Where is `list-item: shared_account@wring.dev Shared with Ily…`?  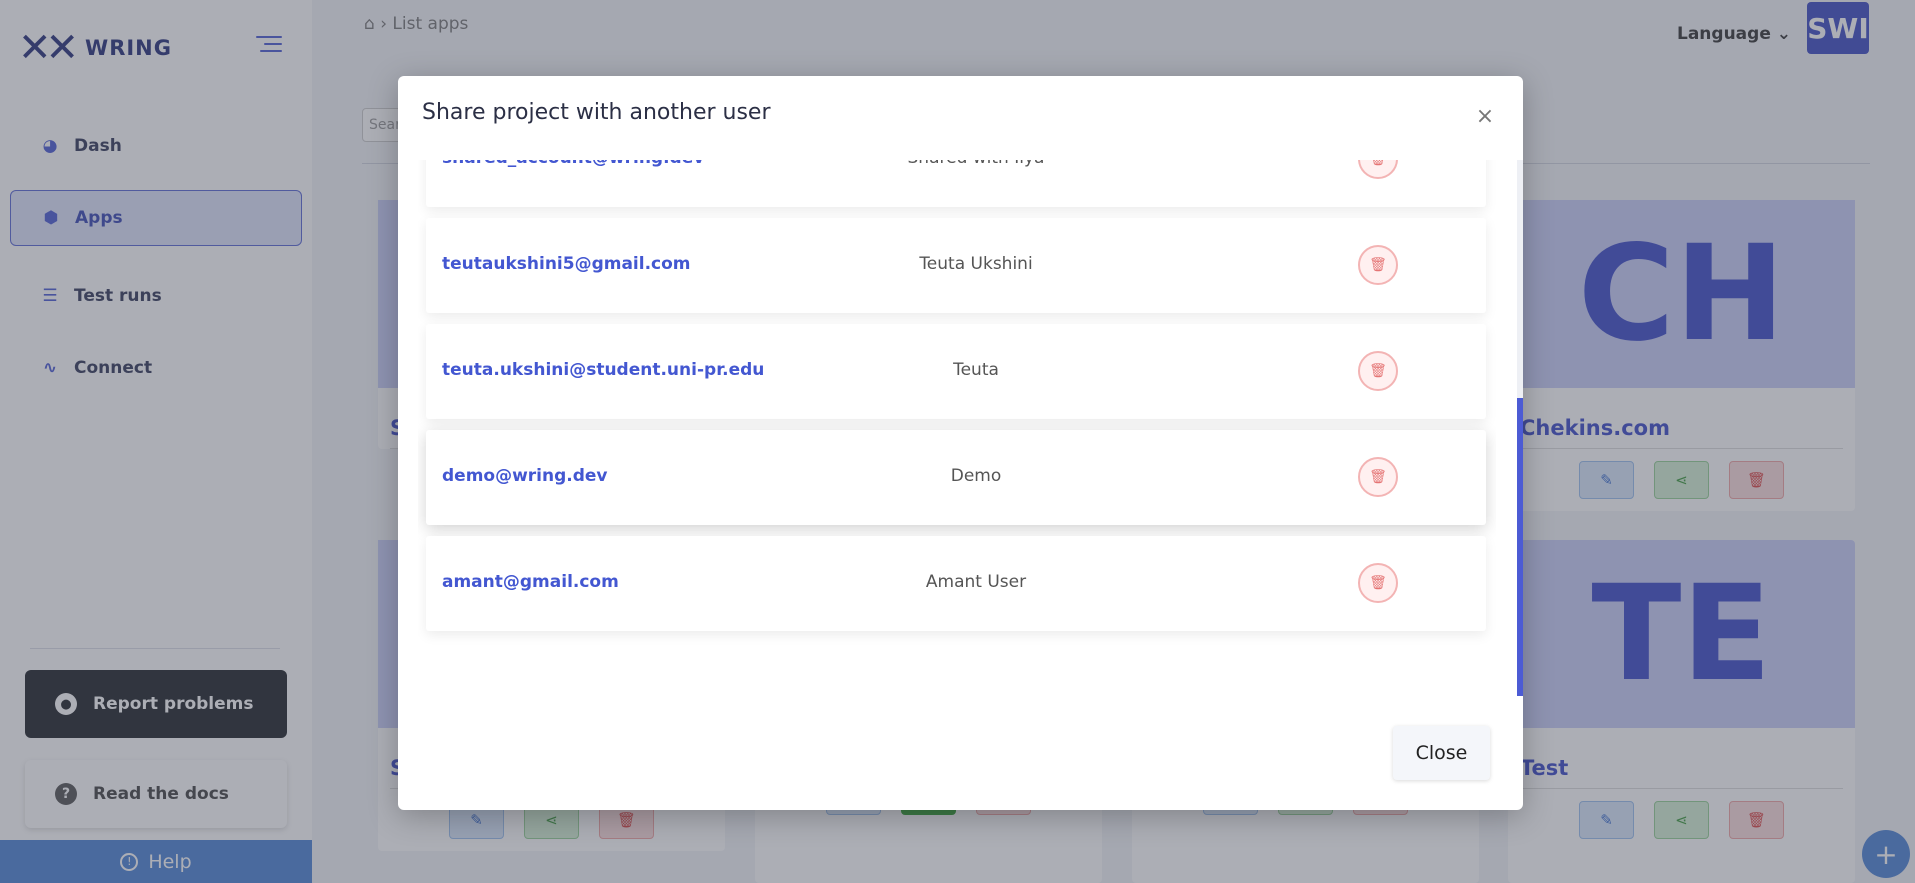
list-item: shared_account@wring.dev Shared with Ily… is located at coordinates (956, 183).